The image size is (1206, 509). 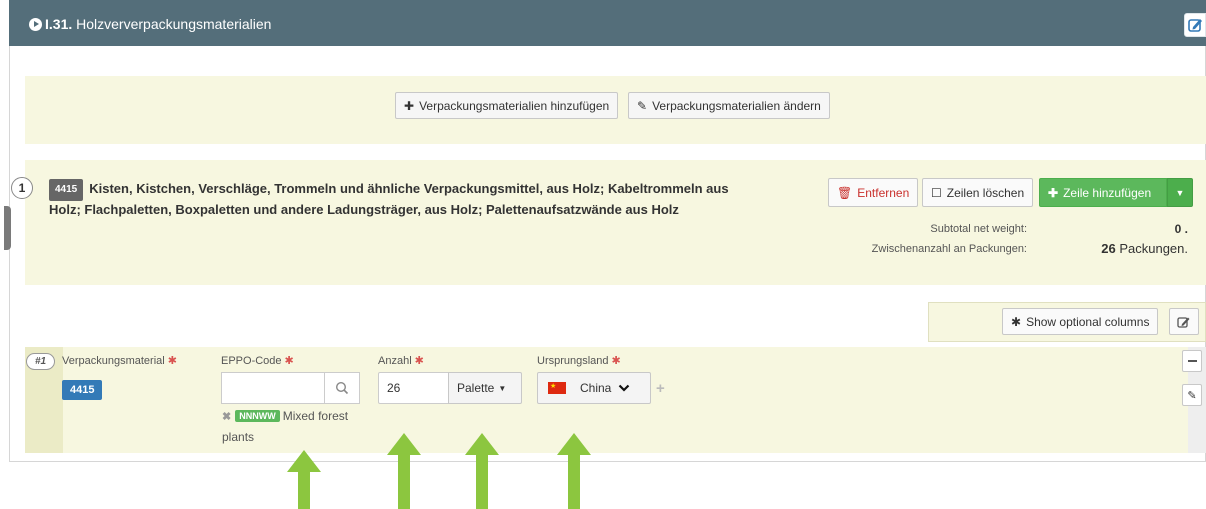 I want to click on quantity-input-box, so click(x=413, y=388).